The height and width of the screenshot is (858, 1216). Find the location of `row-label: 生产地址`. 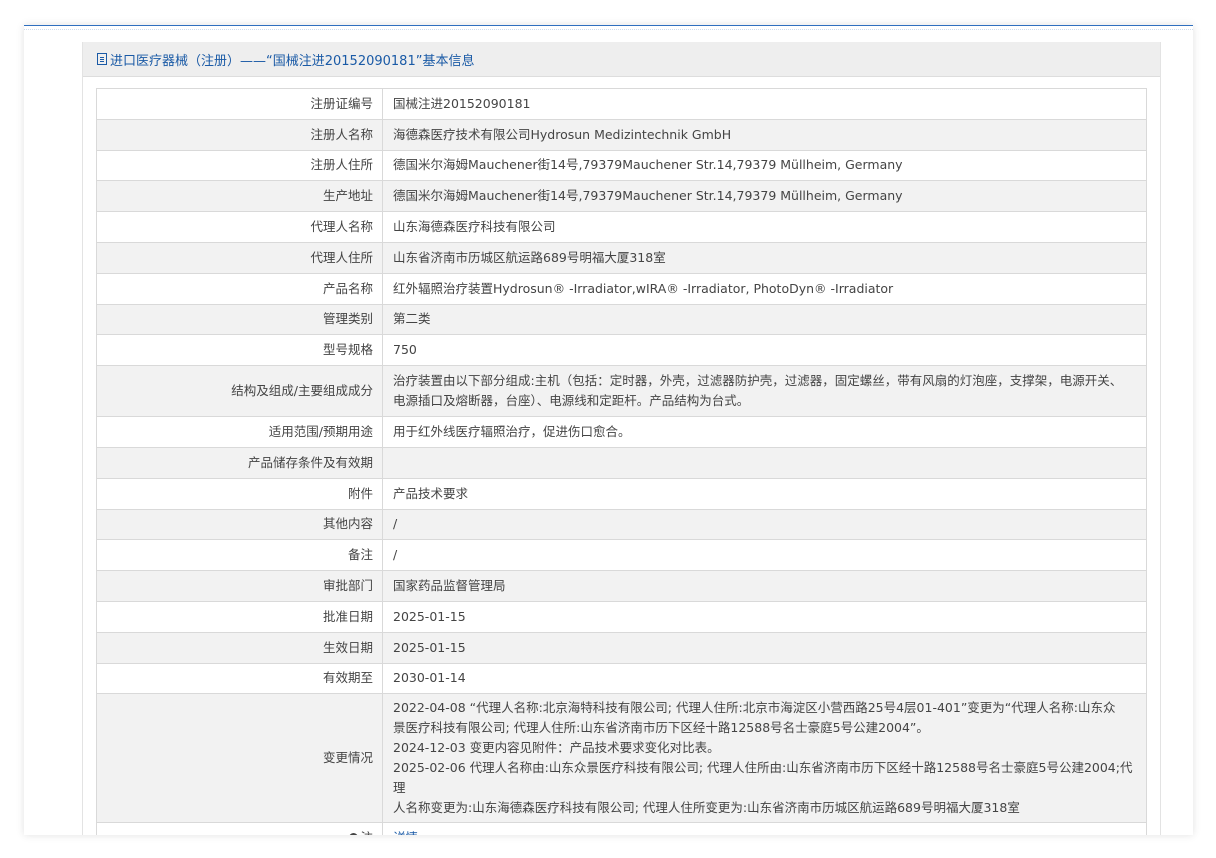

row-label: 生产地址 is located at coordinates (239, 196).